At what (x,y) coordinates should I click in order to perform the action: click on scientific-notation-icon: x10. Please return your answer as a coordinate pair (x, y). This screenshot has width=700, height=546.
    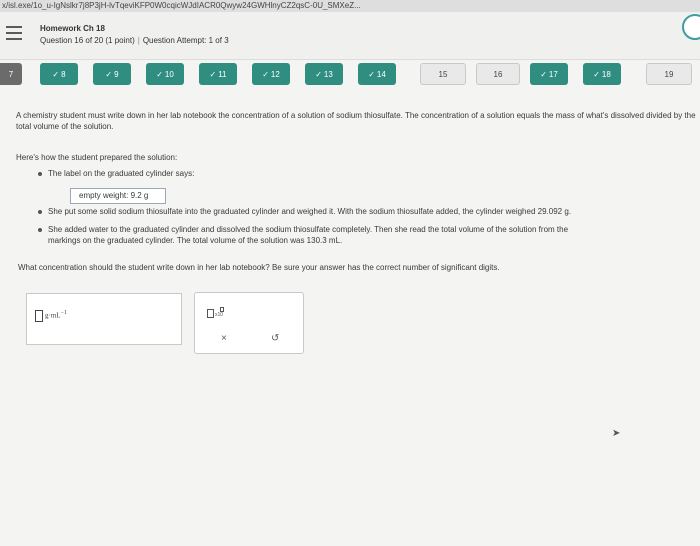
    Looking at the image, I should click on (217, 313).